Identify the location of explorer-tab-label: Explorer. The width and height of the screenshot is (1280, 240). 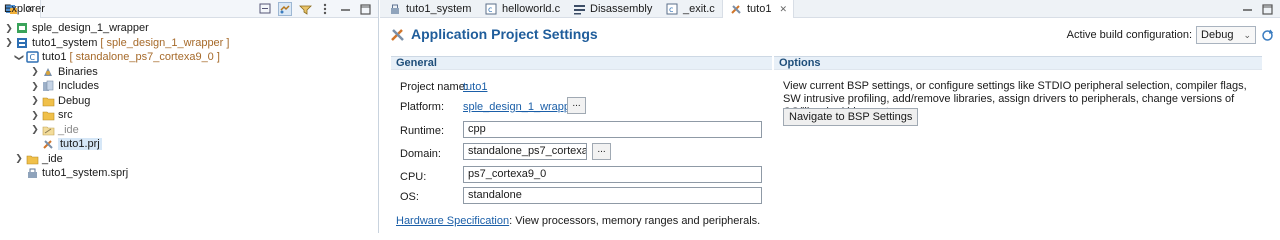
(24, 9).